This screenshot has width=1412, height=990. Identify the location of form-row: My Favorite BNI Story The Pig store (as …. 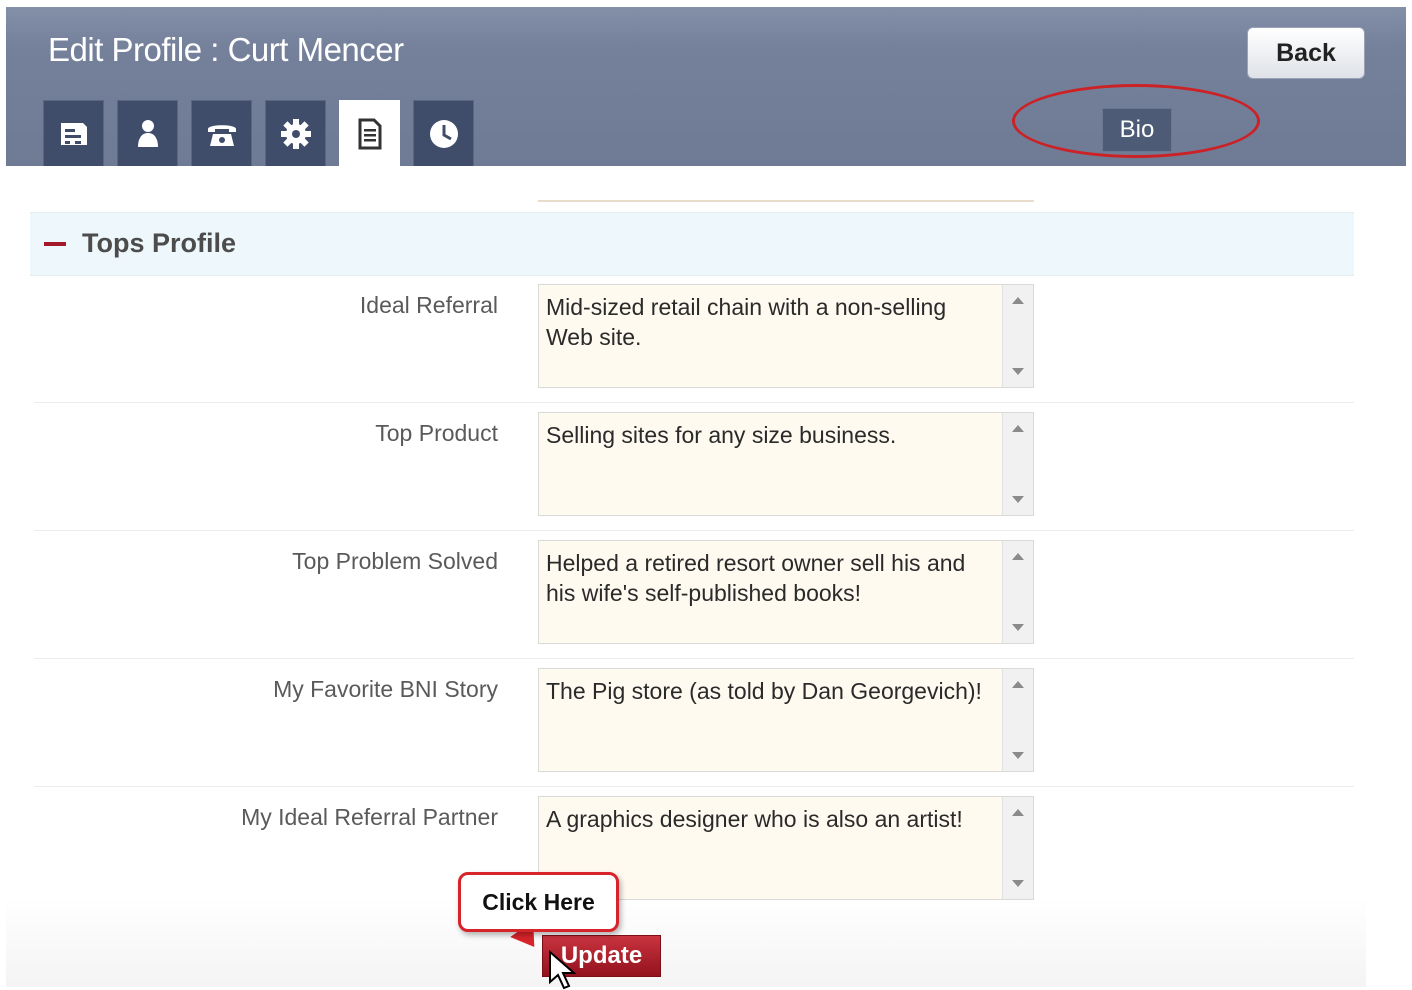
(694, 722).